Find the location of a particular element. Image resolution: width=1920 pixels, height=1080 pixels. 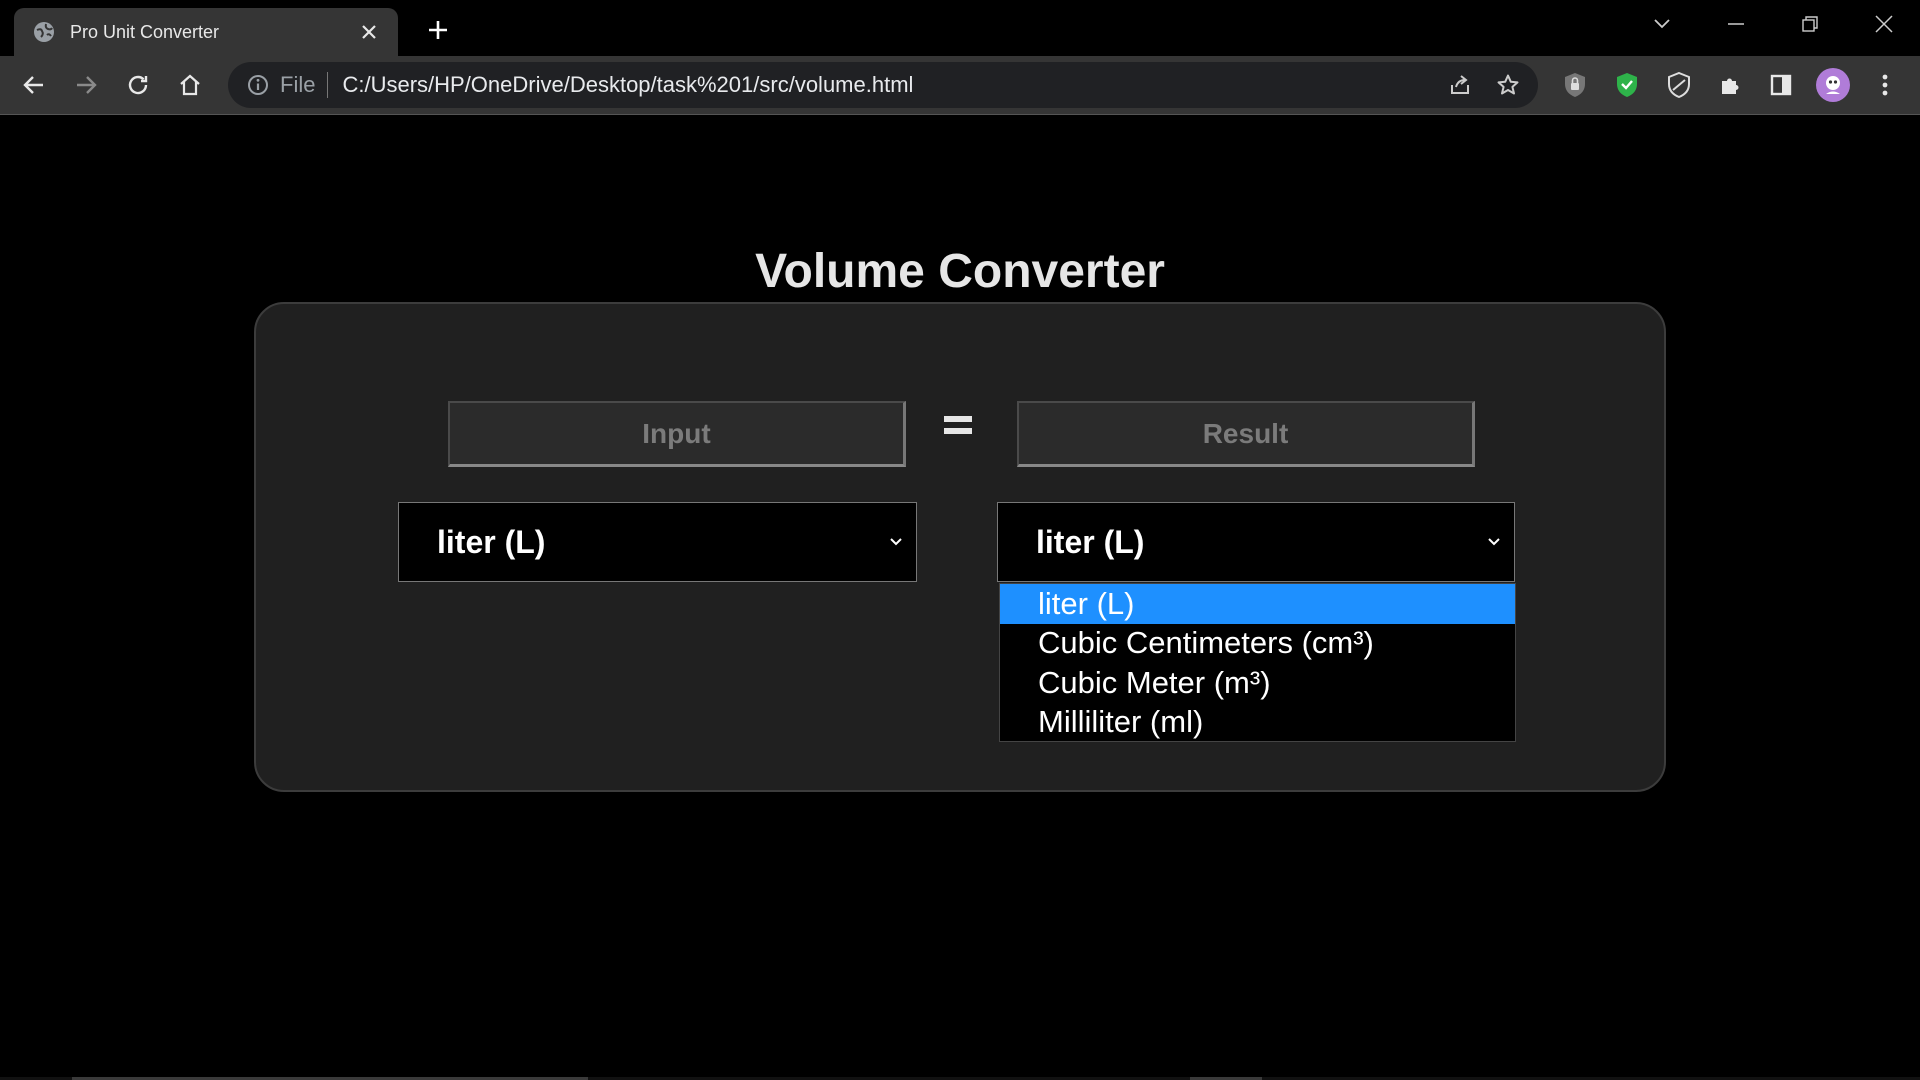

home-icon is located at coordinates (190, 85).